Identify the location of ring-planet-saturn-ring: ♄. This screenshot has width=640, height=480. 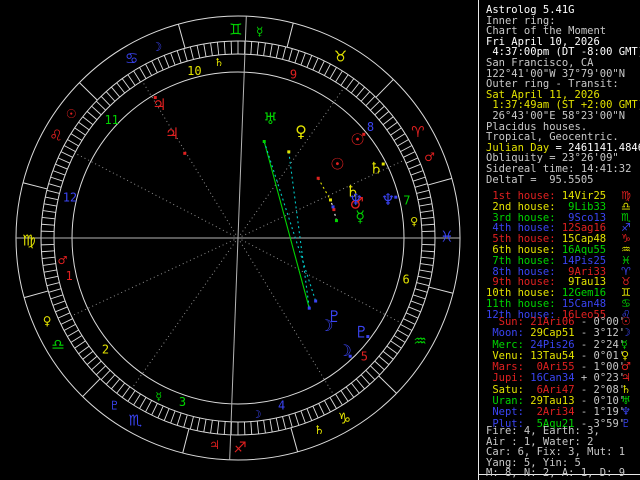
(219, 62).